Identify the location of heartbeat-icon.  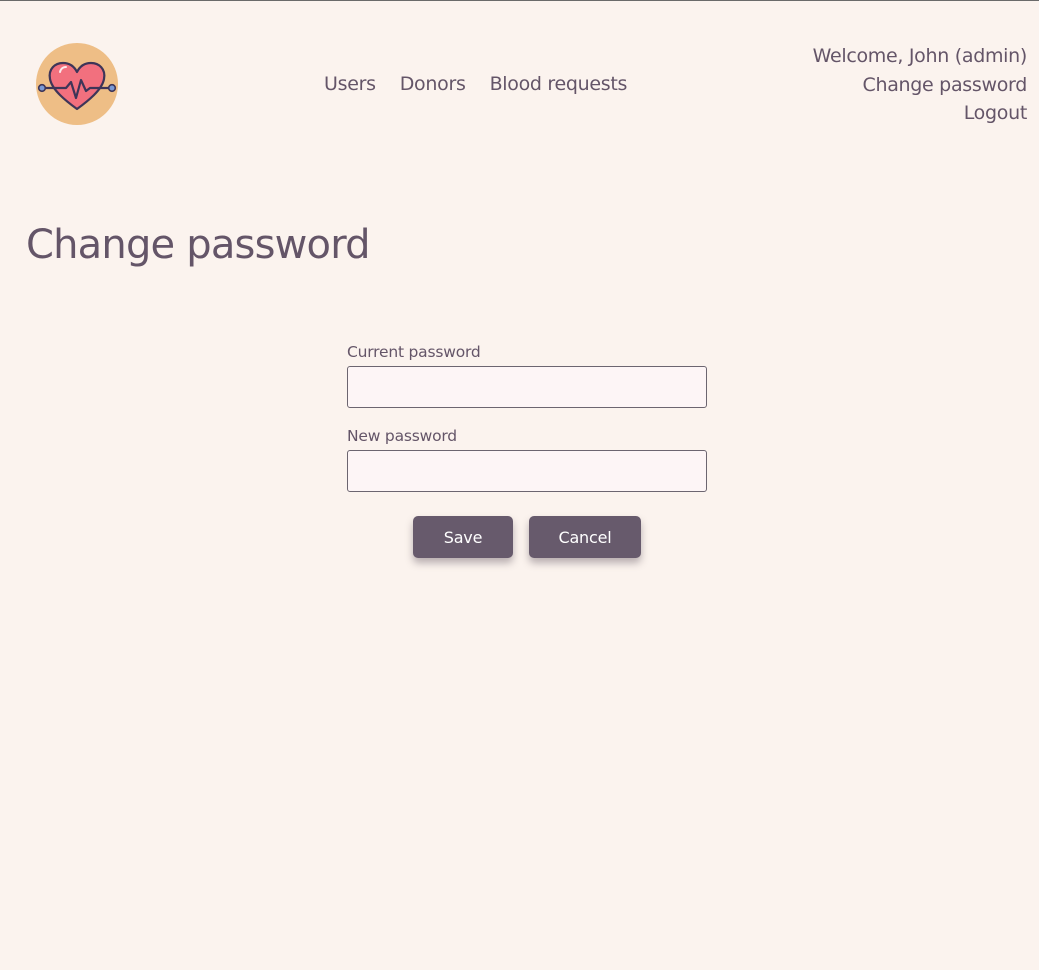
(77, 86).